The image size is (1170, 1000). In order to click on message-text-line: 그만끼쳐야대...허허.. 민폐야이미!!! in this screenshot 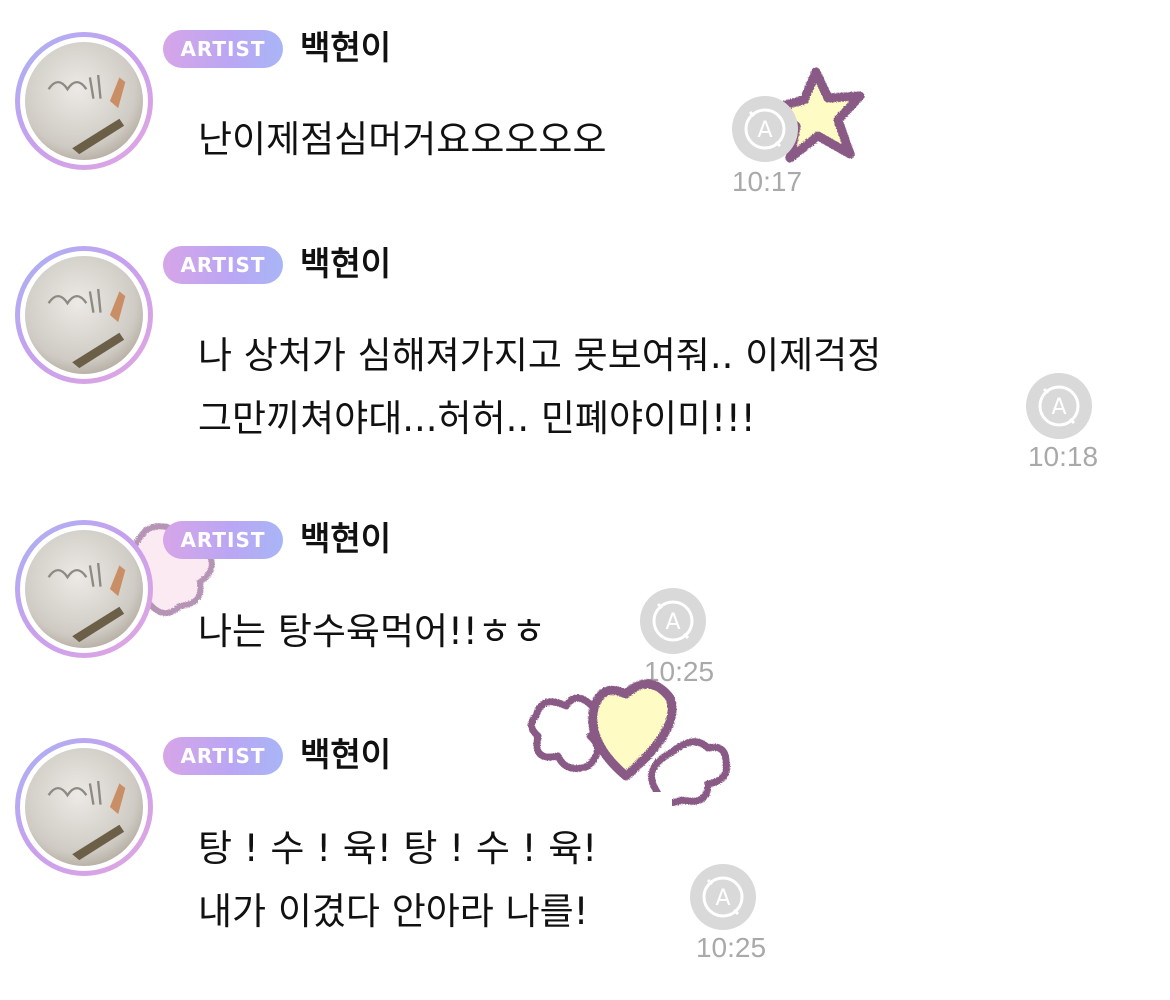, I will do `click(477, 418)`.